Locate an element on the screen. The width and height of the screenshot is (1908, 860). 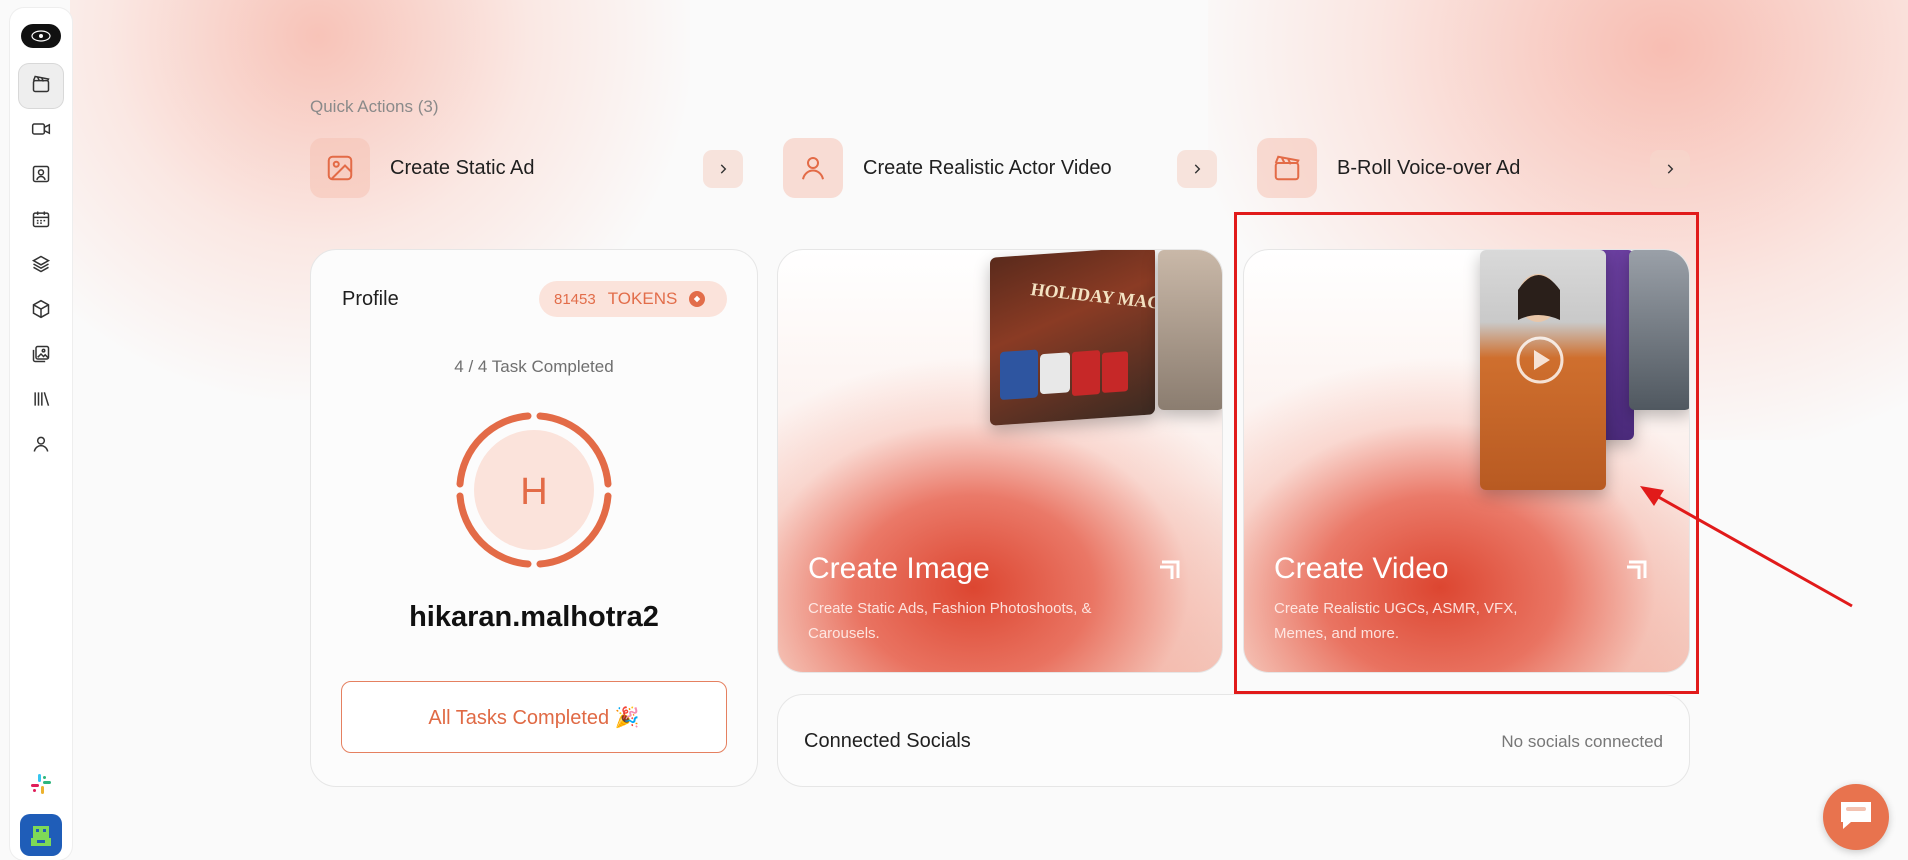
sidebar-item-avatars is located at coordinates (41, 176).